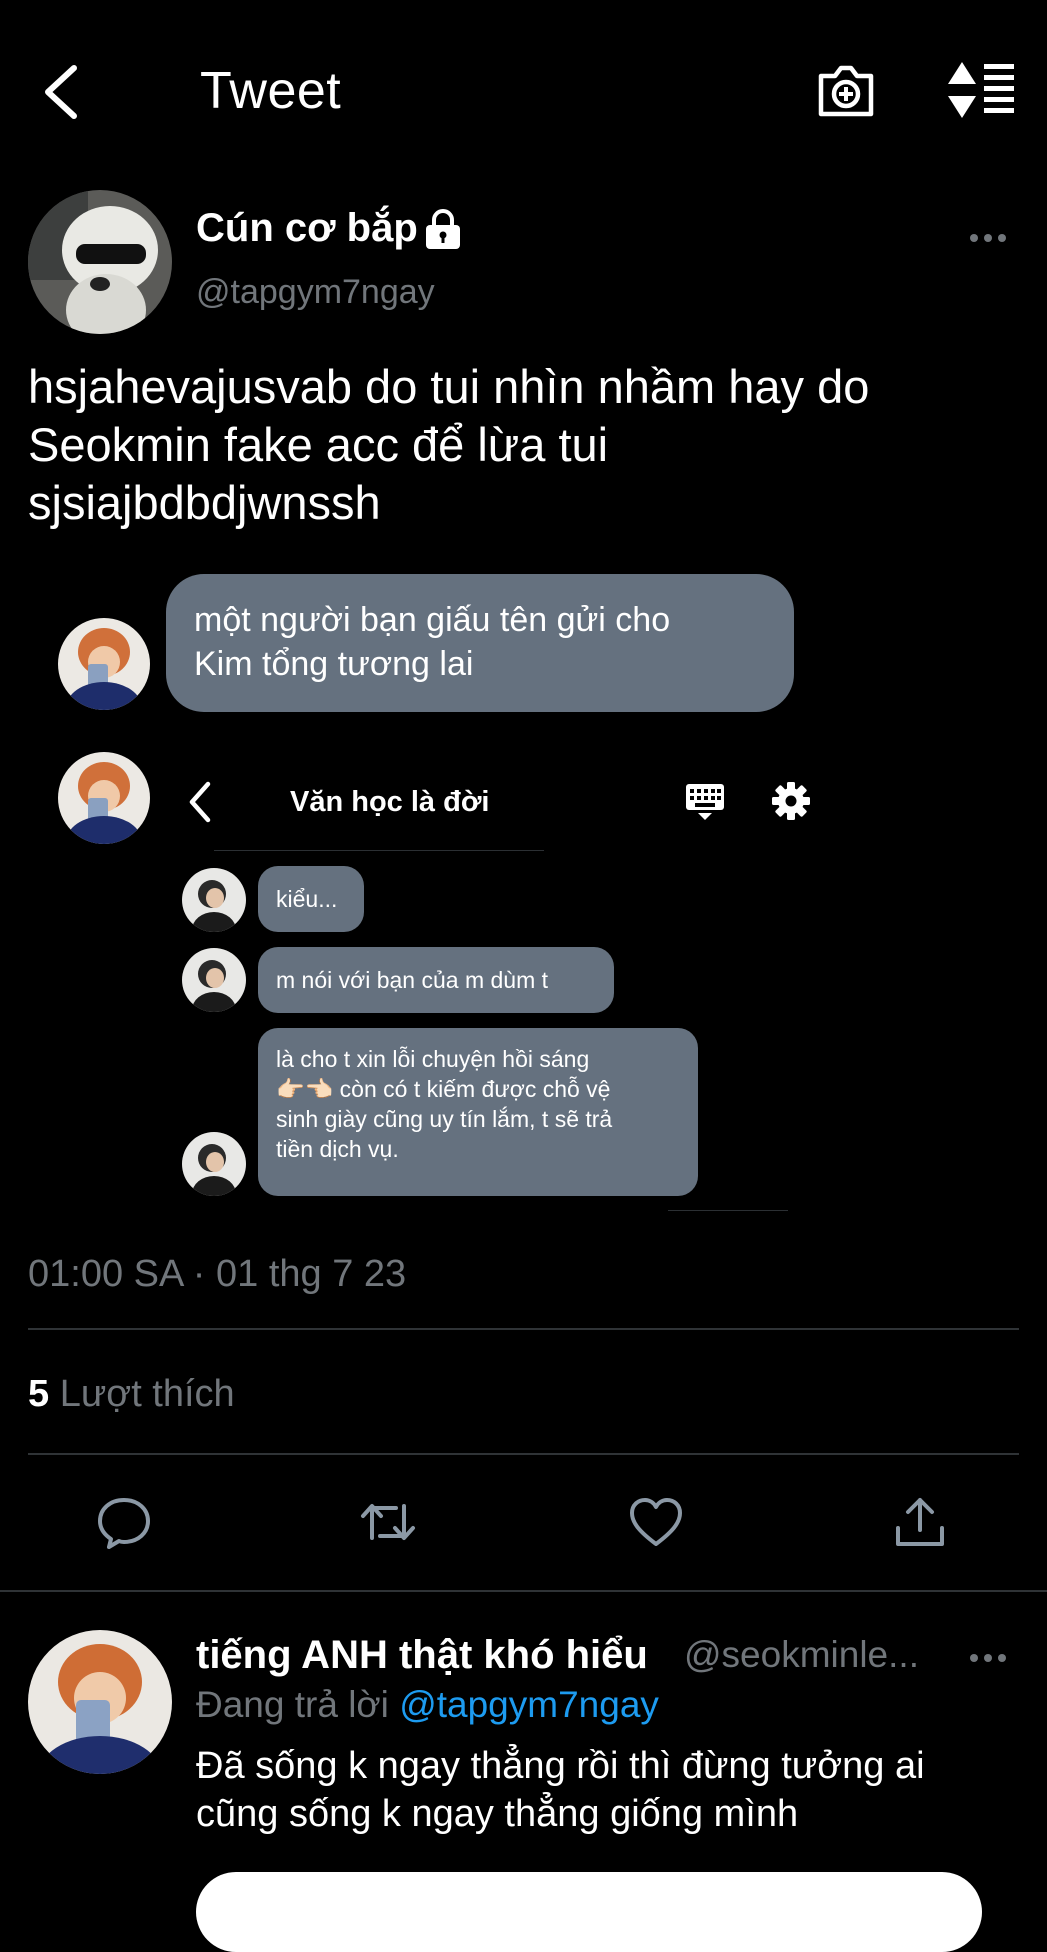 Image resolution: width=1047 pixels, height=1952 pixels. What do you see at coordinates (705, 802) in the screenshot?
I see `keyboard-icon` at bounding box center [705, 802].